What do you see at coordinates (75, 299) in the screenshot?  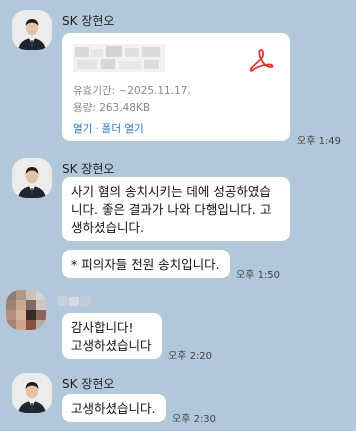 I see `blurred-sender-name` at bounding box center [75, 299].